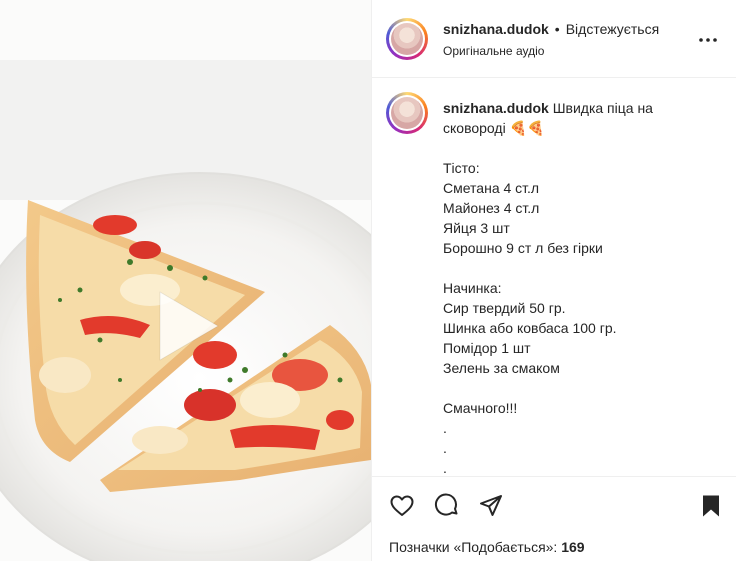  What do you see at coordinates (473, 547) in the screenshot?
I see `likes-label: Позначки «Подобається»:` at bounding box center [473, 547].